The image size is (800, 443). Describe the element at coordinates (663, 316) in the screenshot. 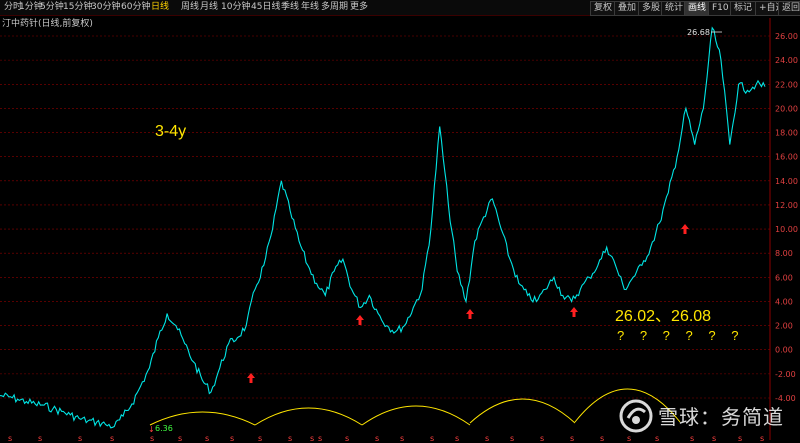

I see `target-price-annotation: 26.02、26.08` at that location.